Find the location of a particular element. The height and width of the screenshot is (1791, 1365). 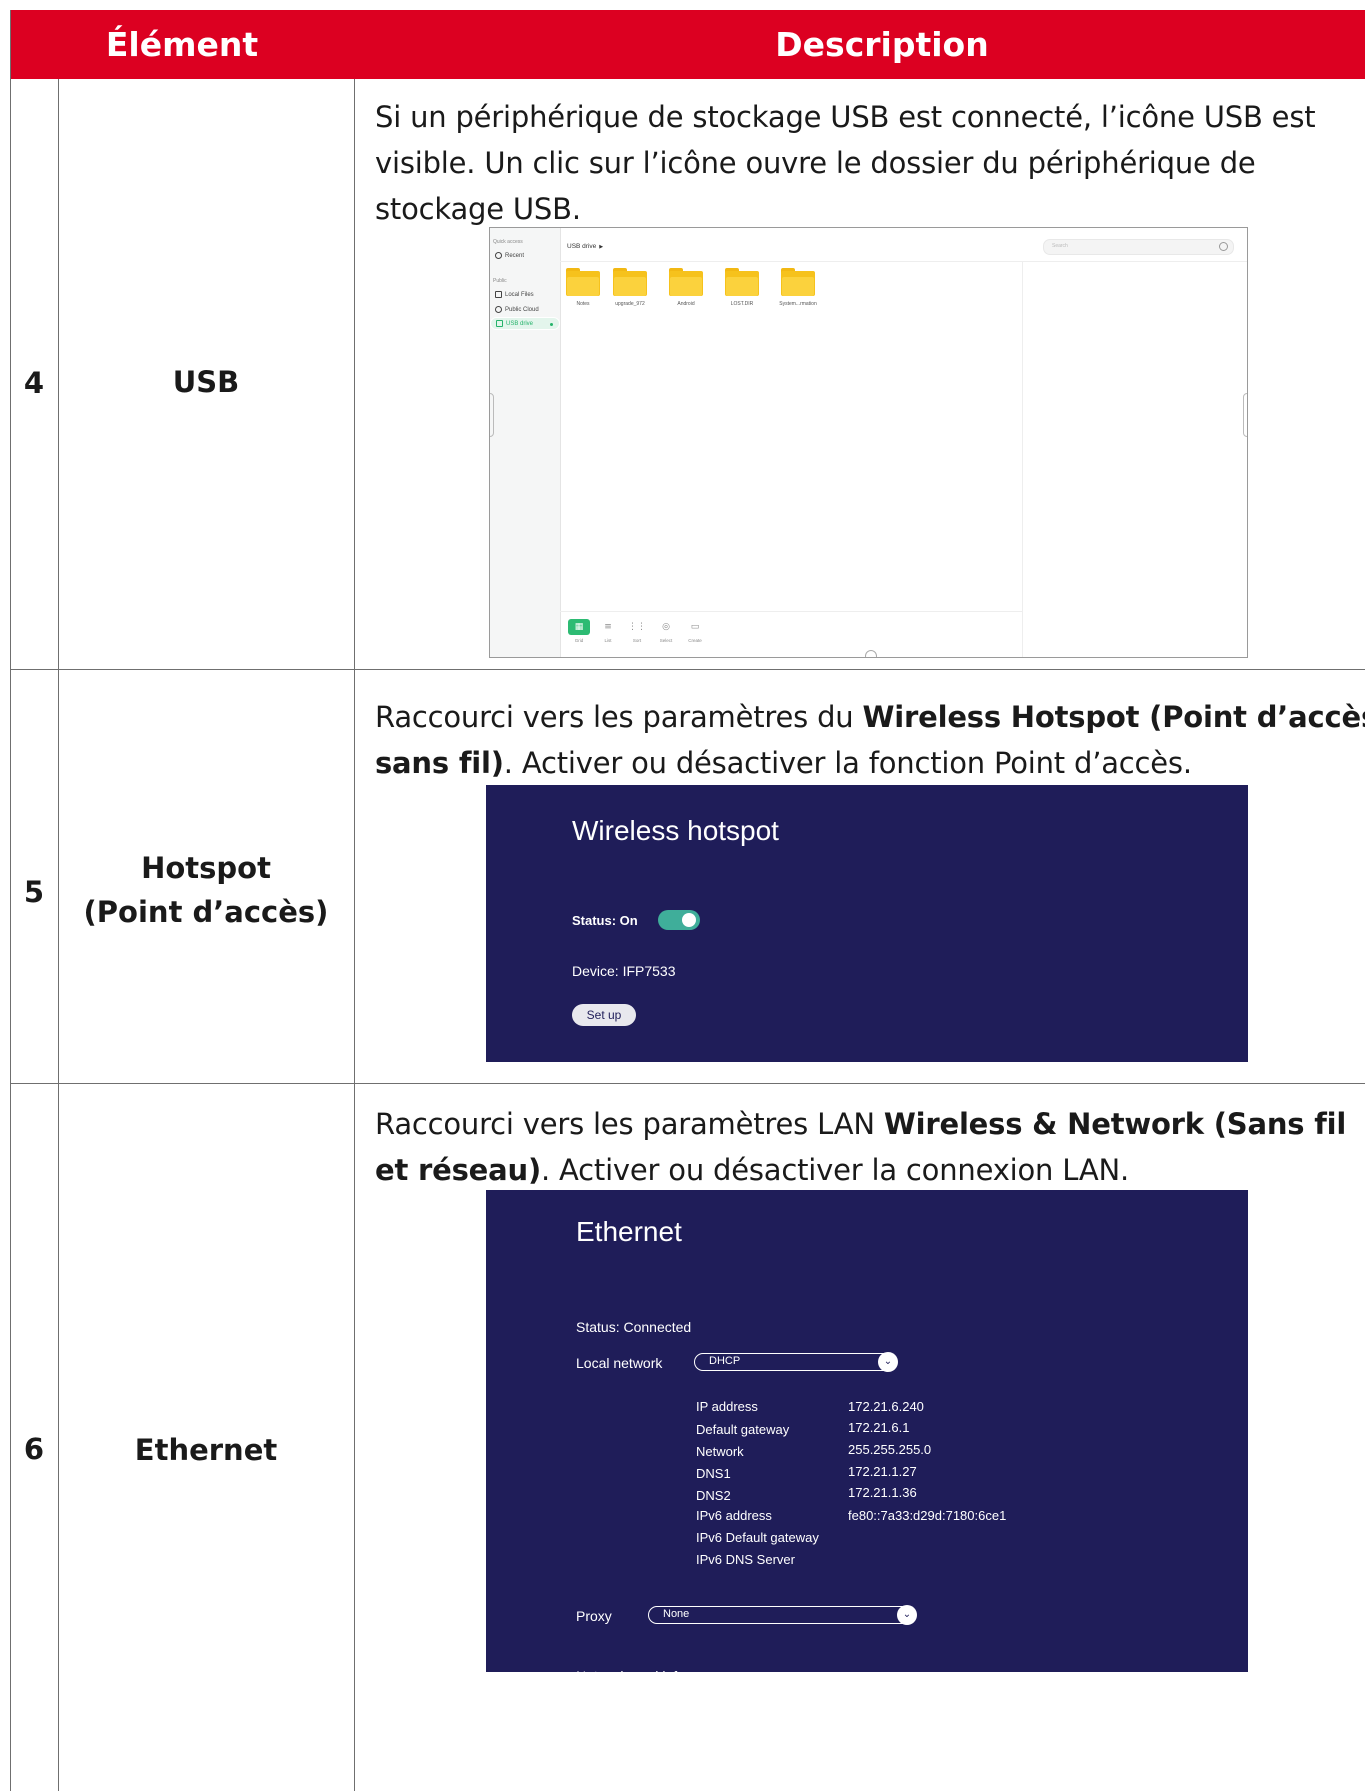

sidebar-section-quick-access: Quick access is located at coordinates (508, 242).